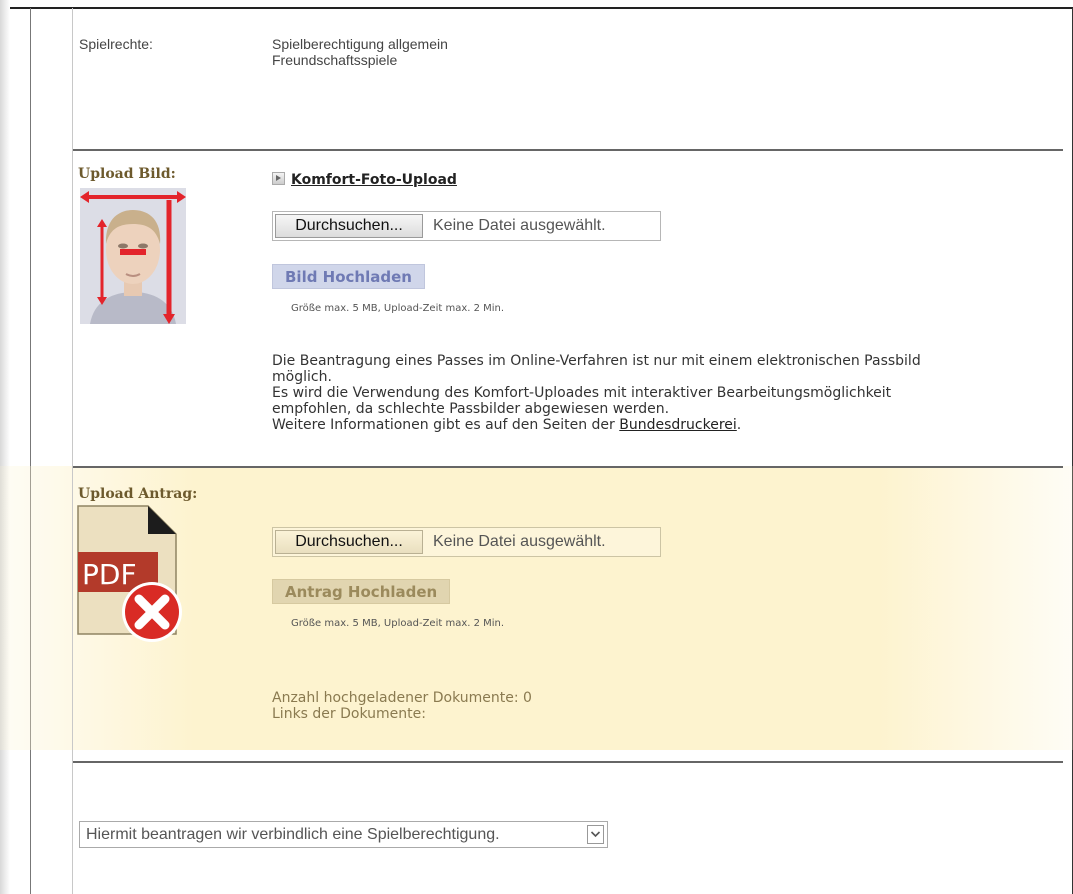 Image resolution: width=1073 pixels, height=894 pixels. I want to click on bild-hochladen-button: Bild Hochladen, so click(348, 276).